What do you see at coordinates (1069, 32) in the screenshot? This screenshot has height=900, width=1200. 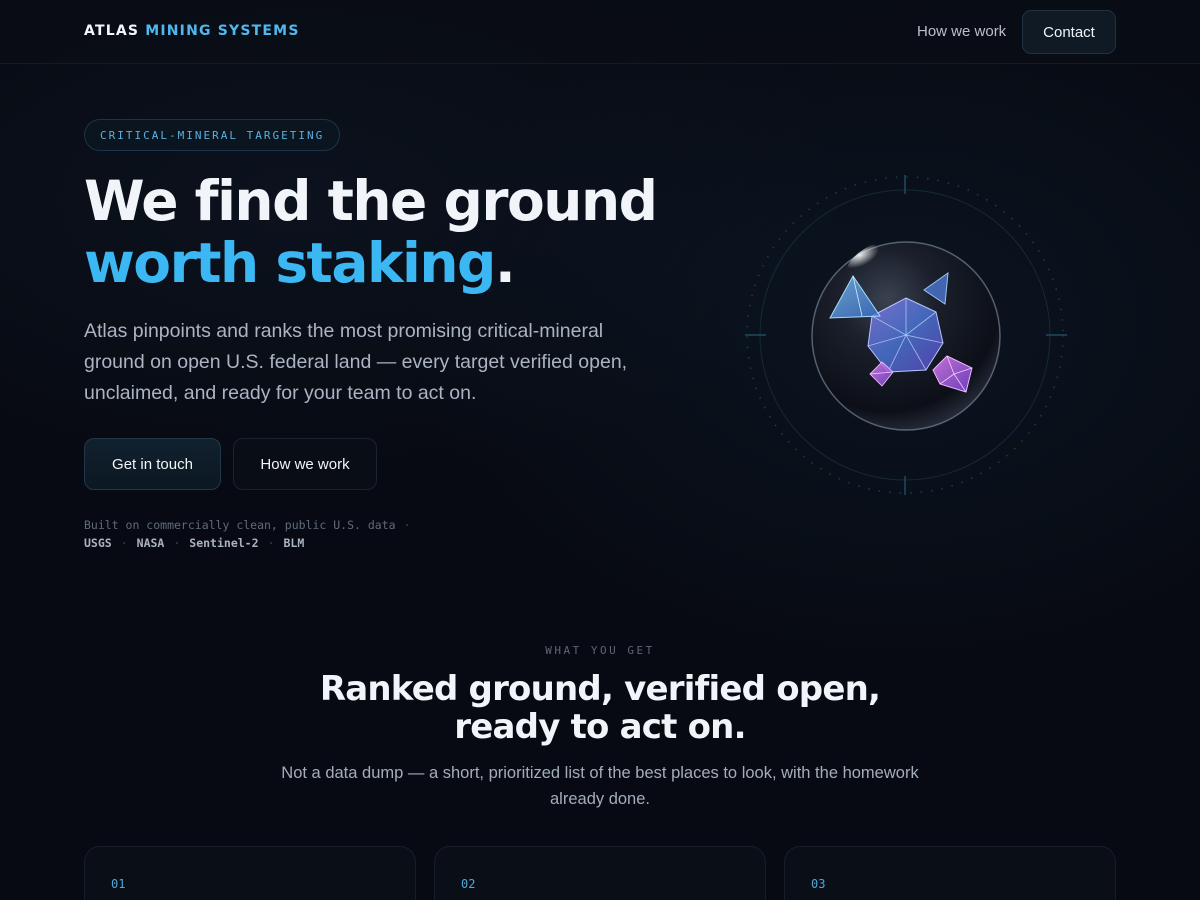 I see `contact-button: Contact` at bounding box center [1069, 32].